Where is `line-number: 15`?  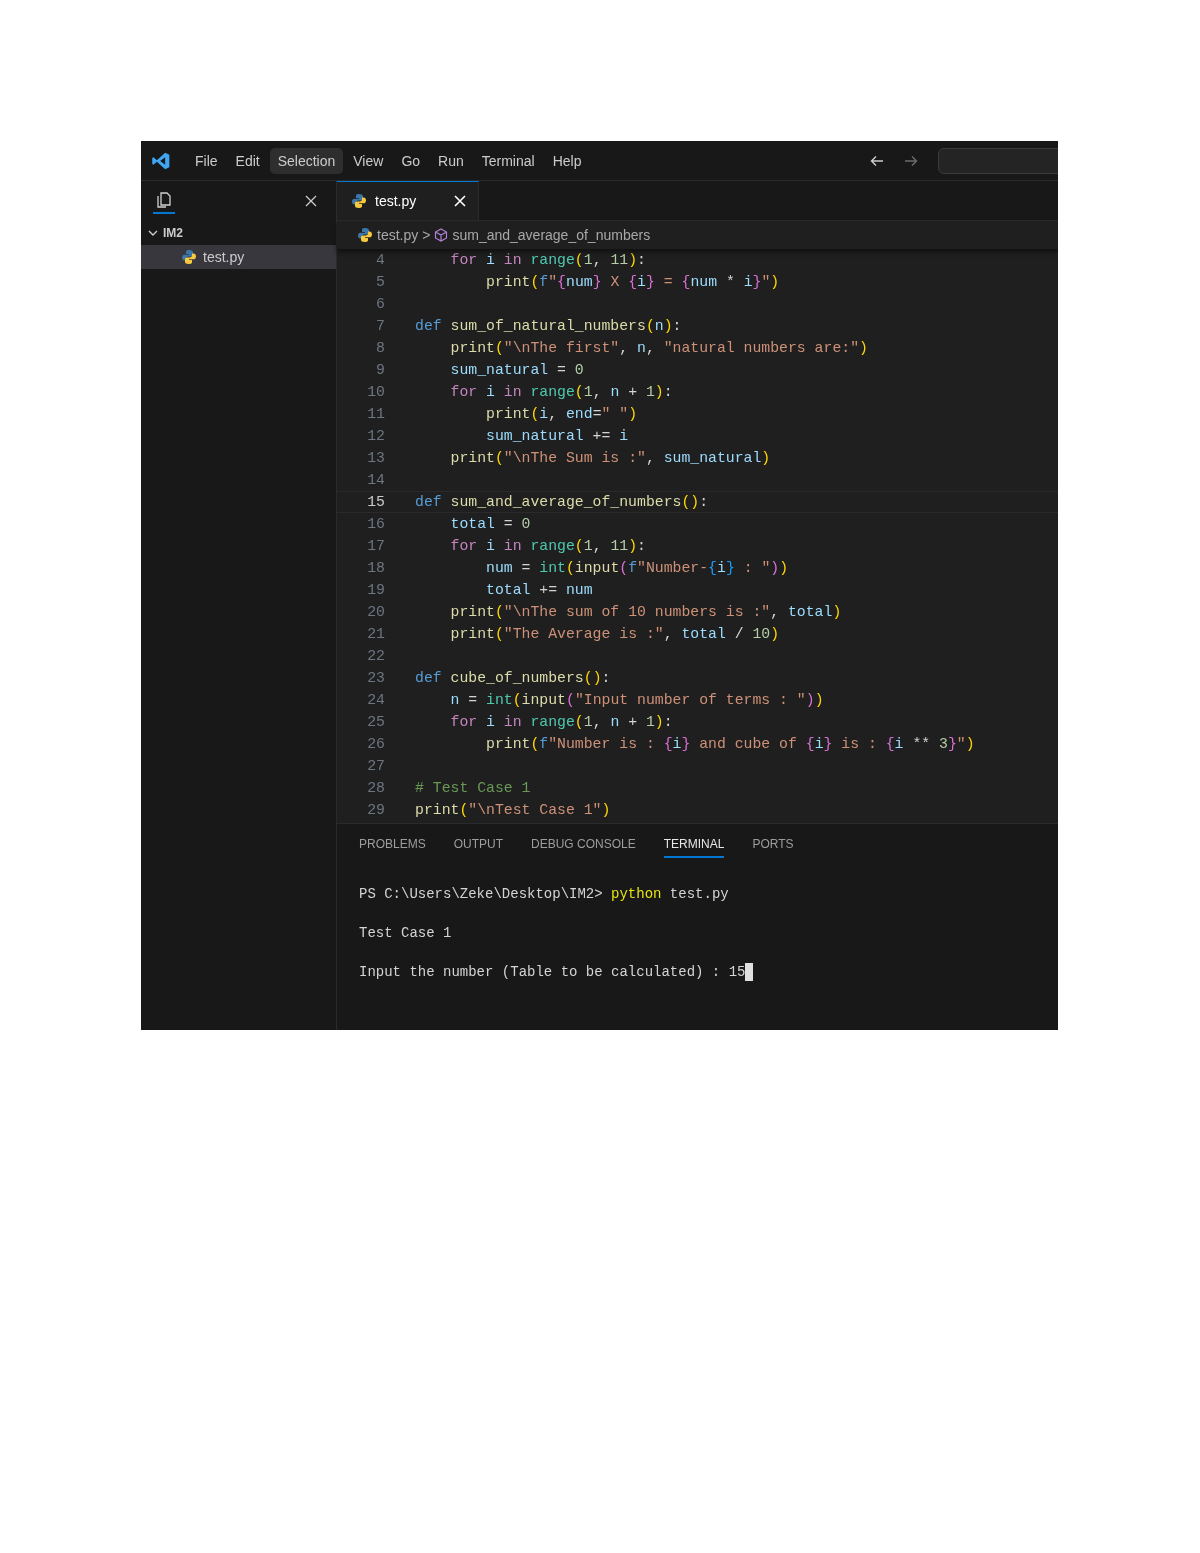 line-number: 15 is located at coordinates (375, 502).